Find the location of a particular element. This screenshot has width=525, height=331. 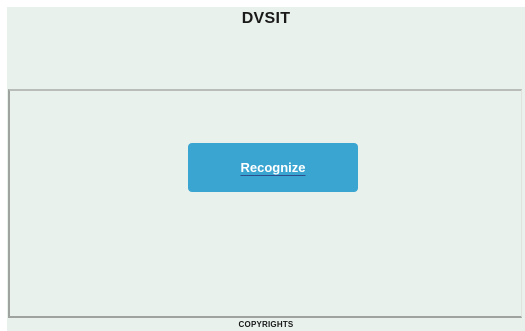

page-title: DVSIT is located at coordinates (266, 18).